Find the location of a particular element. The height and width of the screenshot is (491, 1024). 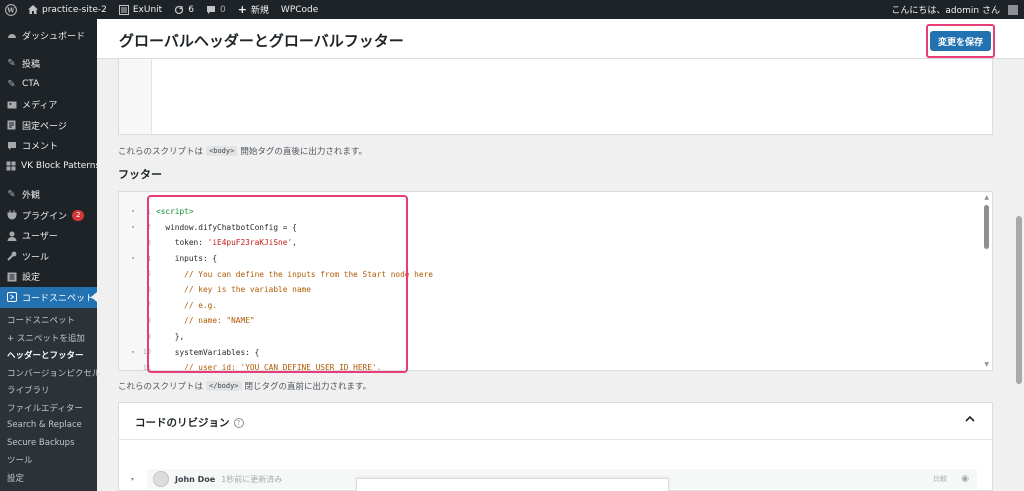

submenu-search-replace: Search & Replace is located at coordinates (48, 426).